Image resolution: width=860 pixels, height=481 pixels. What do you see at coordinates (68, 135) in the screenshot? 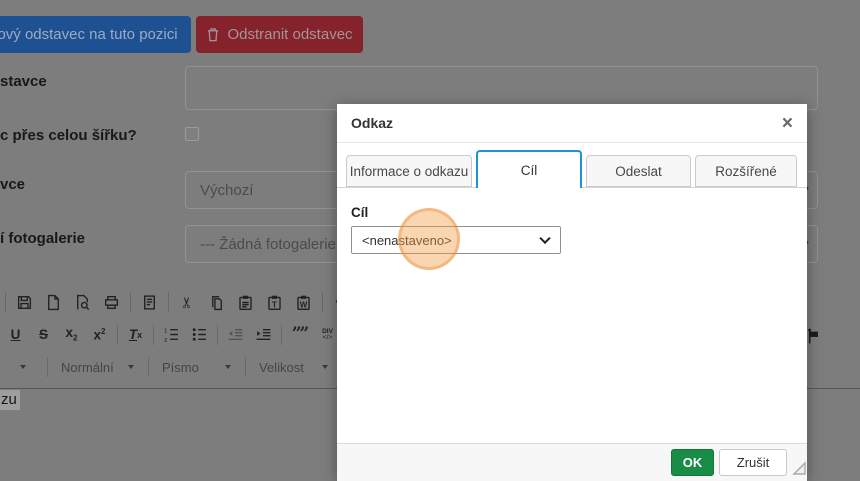
I see `field-label-fullwidth: c přes celou šířku?` at bounding box center [68, 135].